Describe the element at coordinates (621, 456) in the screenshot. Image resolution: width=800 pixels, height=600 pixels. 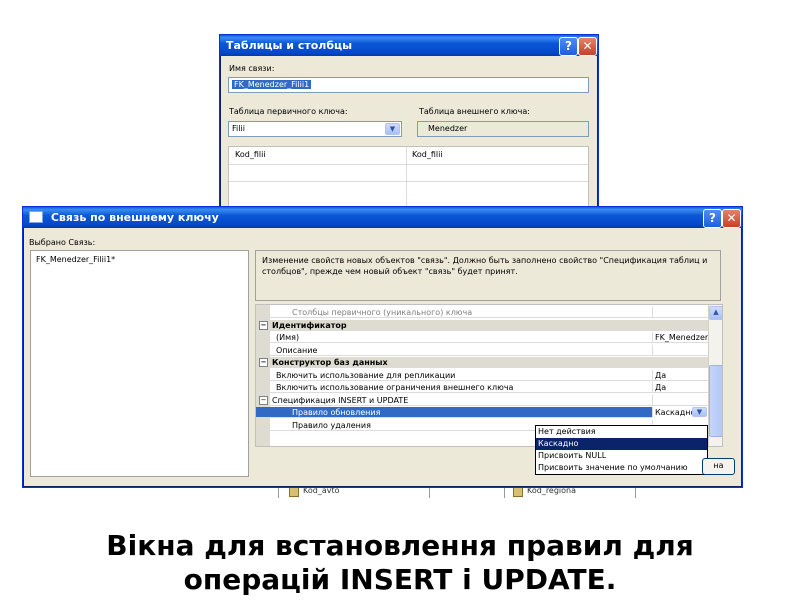
I see `dropdown-option: Присвоить NULL` at that location.